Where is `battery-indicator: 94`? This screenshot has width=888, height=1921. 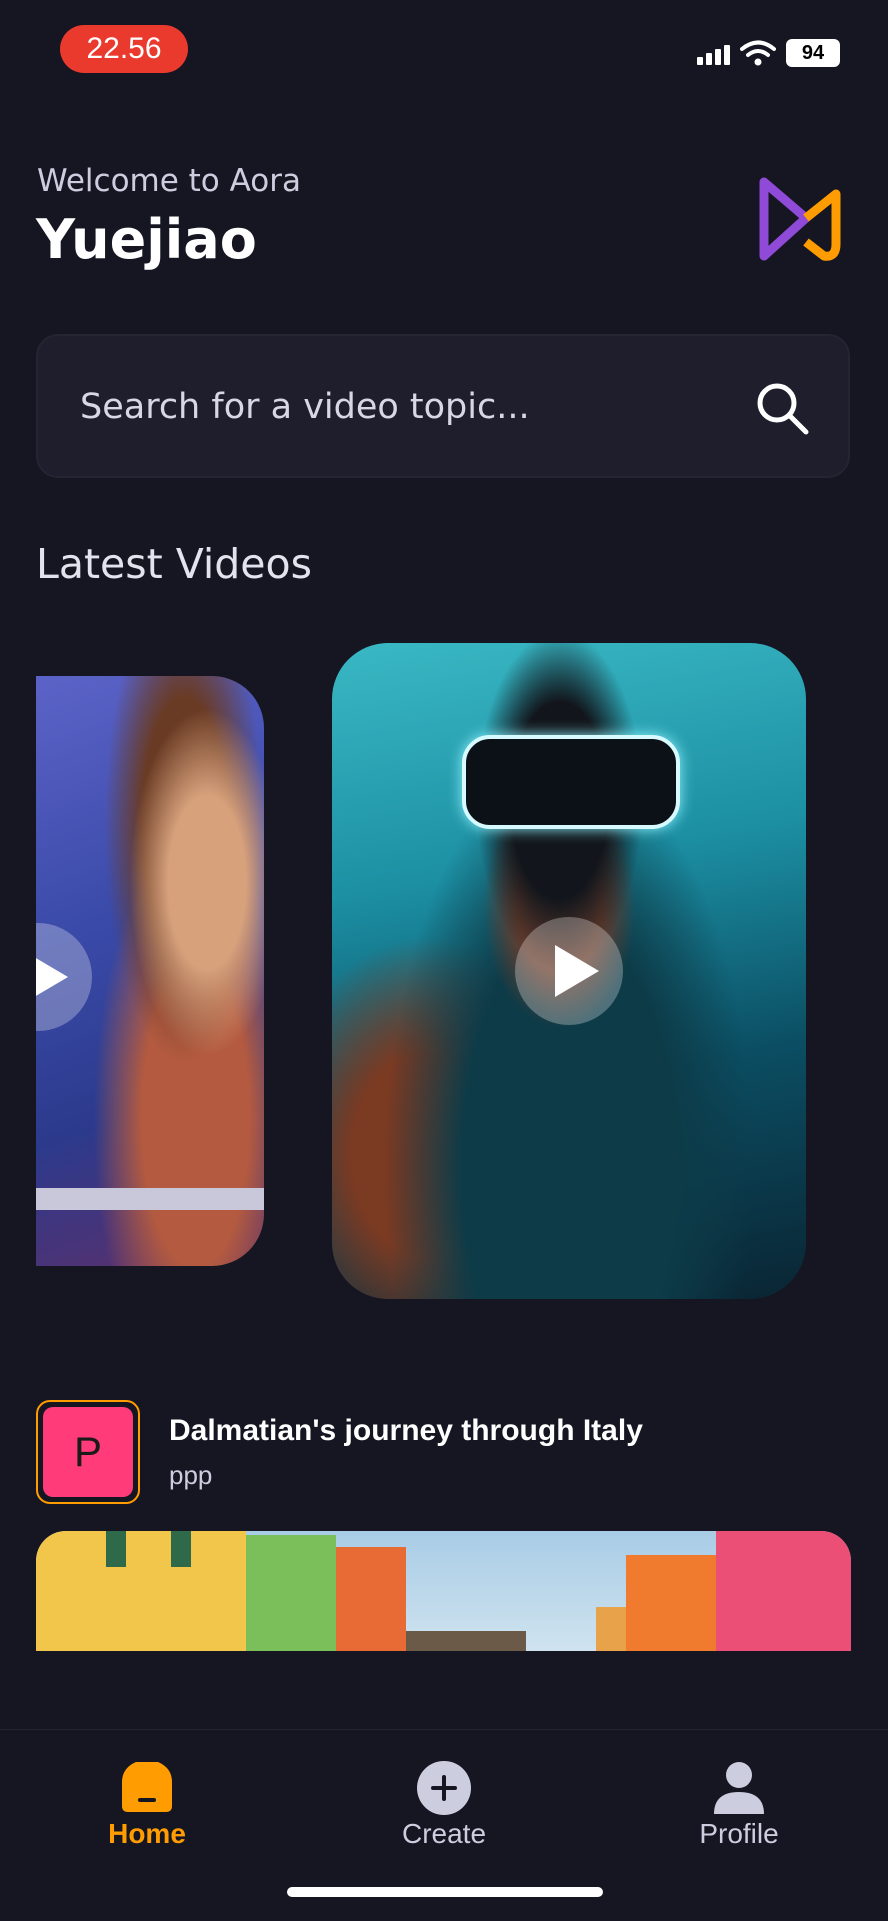 battery-indicator: 94 is located at coordinates (813, 53).